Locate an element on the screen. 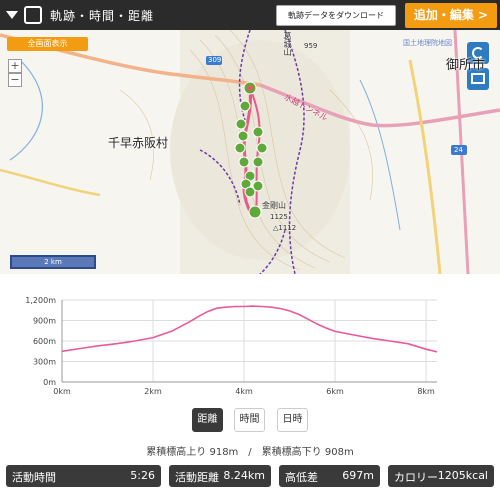  city-label: 御所市 is located at coordinates (466, 65).